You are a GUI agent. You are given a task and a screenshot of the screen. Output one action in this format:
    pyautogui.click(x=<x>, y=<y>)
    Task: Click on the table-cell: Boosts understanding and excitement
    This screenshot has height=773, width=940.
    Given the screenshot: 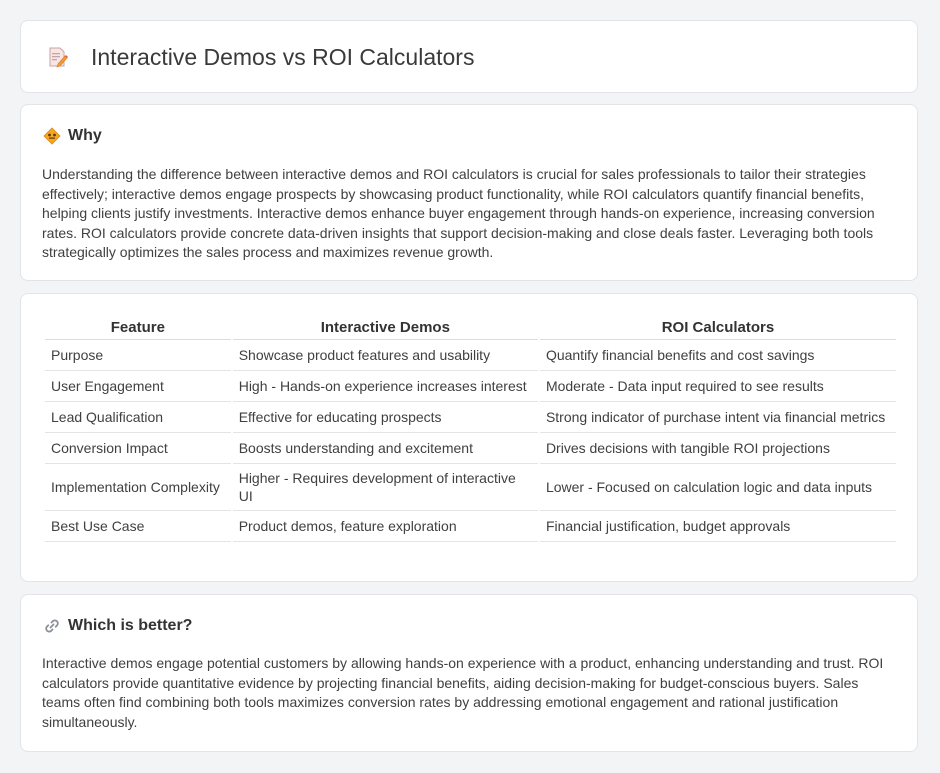 What is the action you would take?
    pyautogui.click(x=385, y=448)
    